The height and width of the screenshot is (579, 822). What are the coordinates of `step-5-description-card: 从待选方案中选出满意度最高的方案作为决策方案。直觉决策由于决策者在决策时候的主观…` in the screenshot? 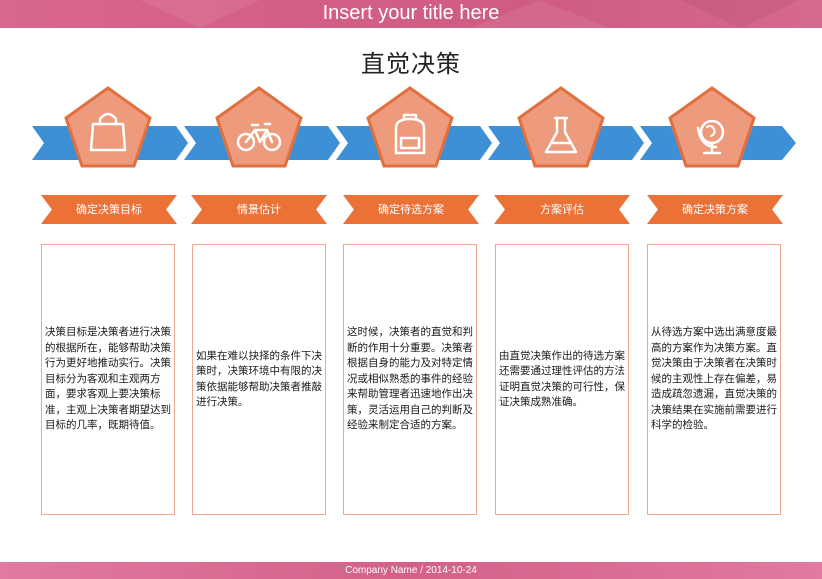 It's located at (714, 379).